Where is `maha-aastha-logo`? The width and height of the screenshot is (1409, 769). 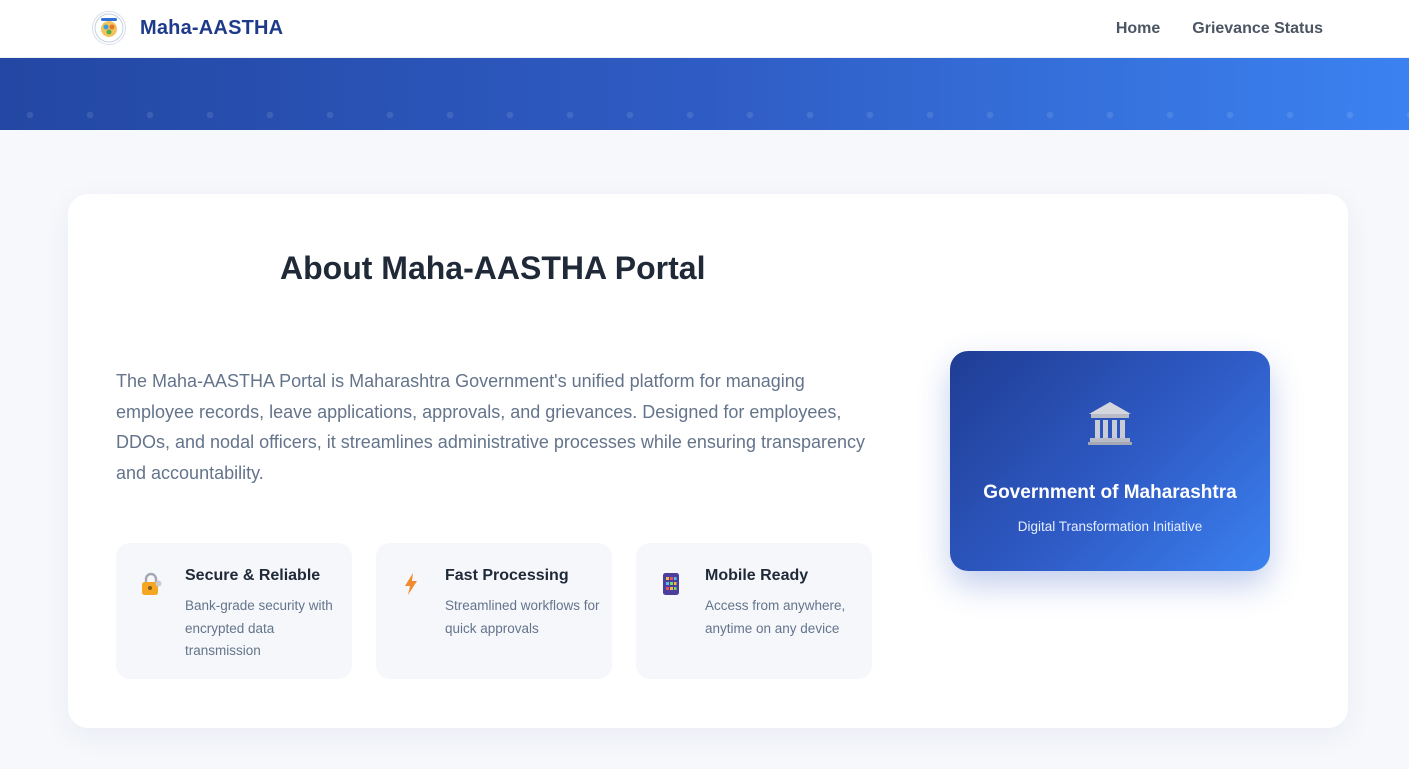
maha-aastha-logo is located at coordinates (109, 28).